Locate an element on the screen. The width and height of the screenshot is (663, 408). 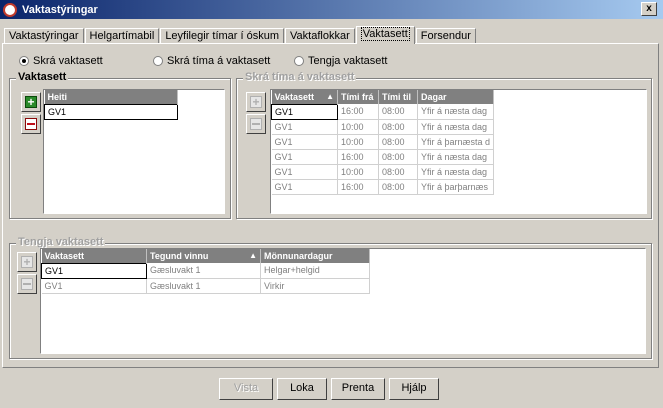
radio-skra-tima: Skrá tíma á vaktasett is located at coordinates (211, 61).